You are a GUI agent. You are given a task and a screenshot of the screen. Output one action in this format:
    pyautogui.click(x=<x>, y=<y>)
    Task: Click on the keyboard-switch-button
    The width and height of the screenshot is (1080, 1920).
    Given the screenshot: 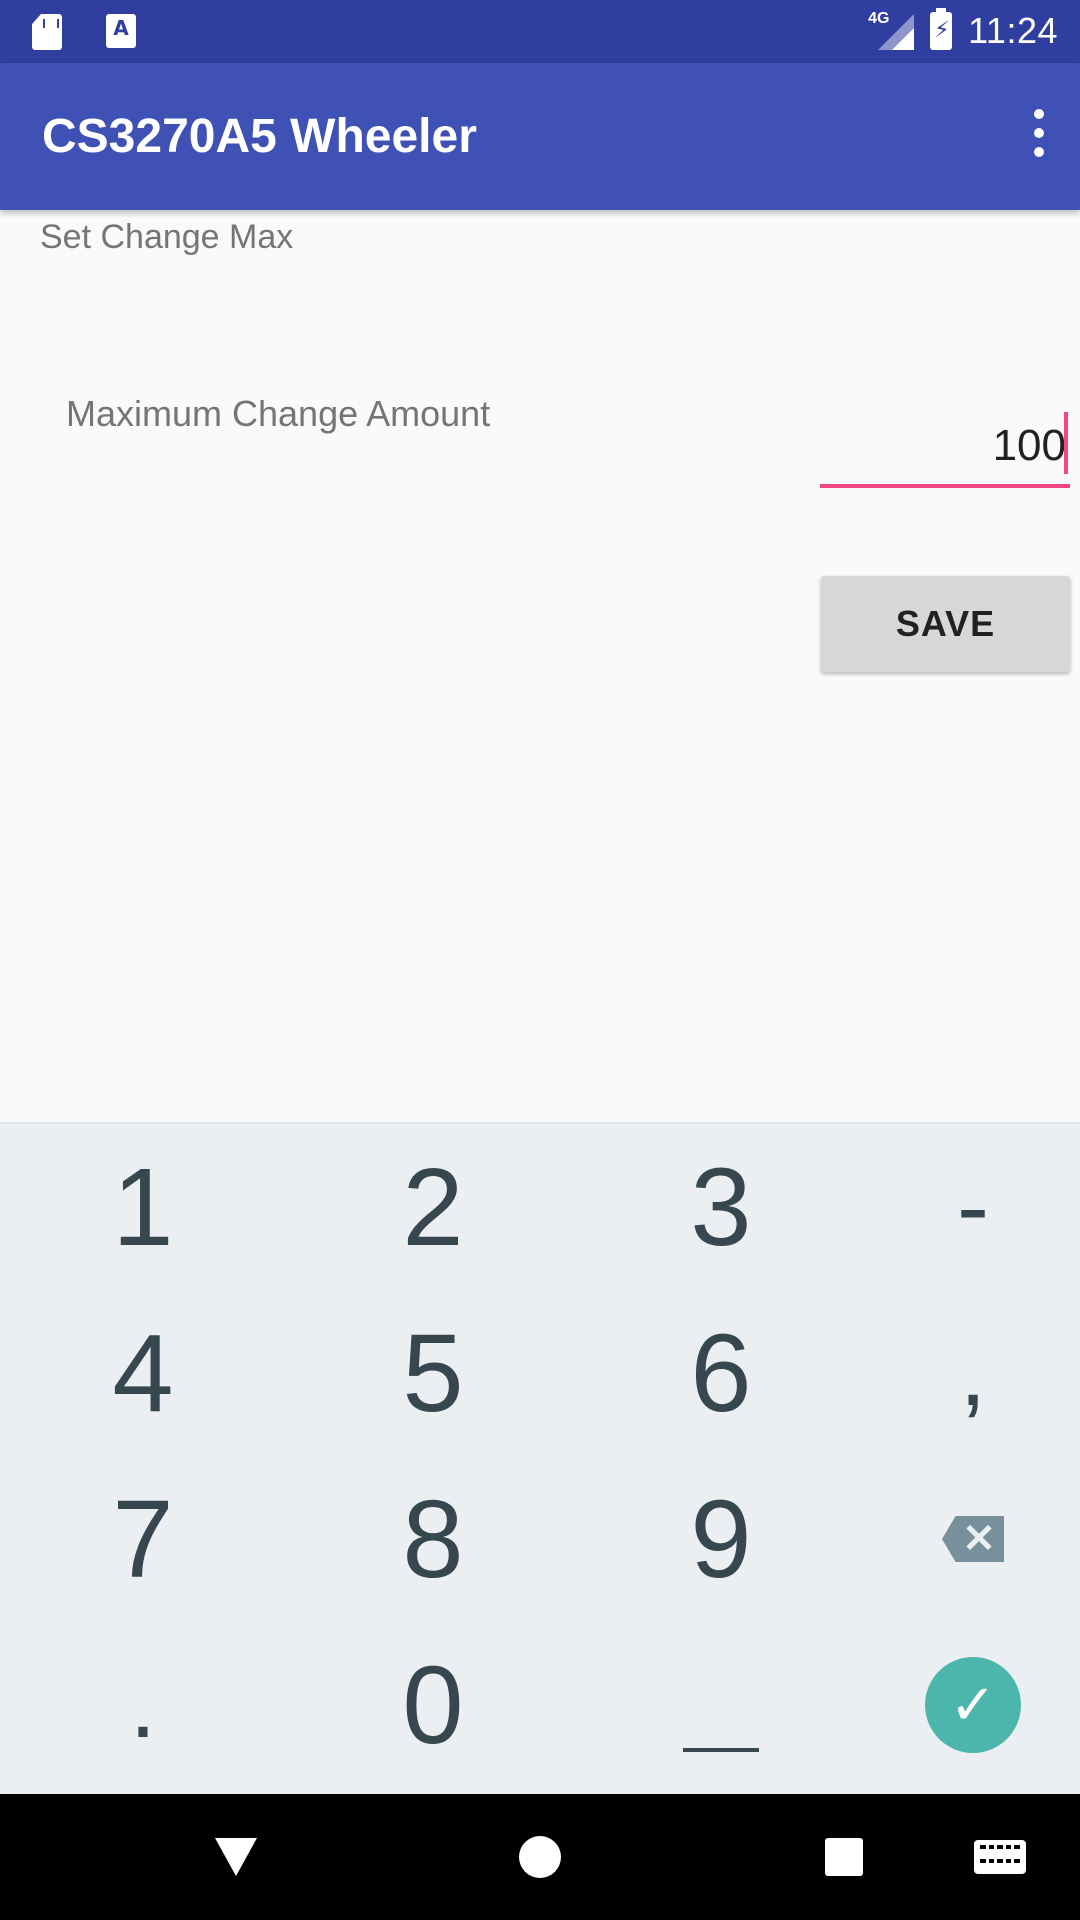 What is the action you would take?
    pyautogui.click(x=1000, y=1857)
    